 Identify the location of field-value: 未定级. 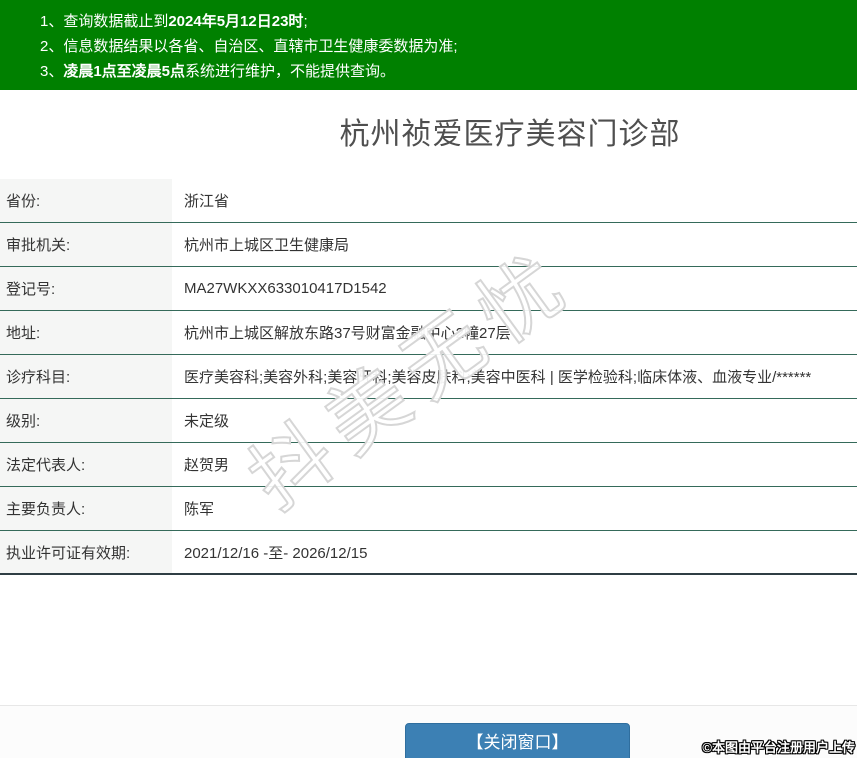
(207, 421).